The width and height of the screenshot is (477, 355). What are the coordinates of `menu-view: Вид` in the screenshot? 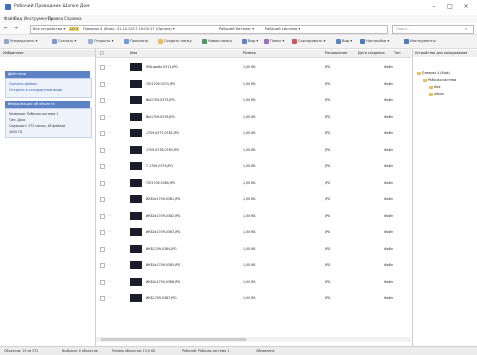 It's located at (18, 18).